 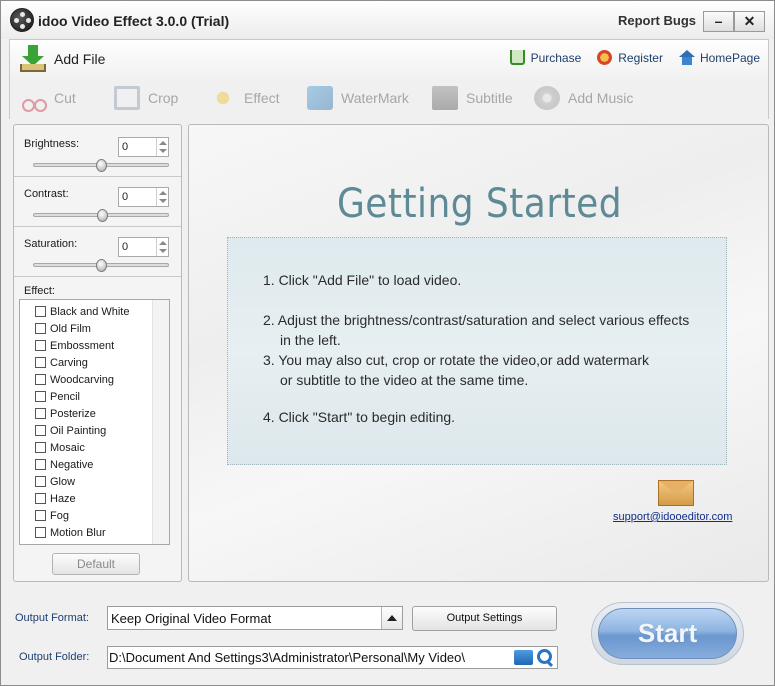 I want to click on saturation-label: Saturation:, so click(x=51, y=244).